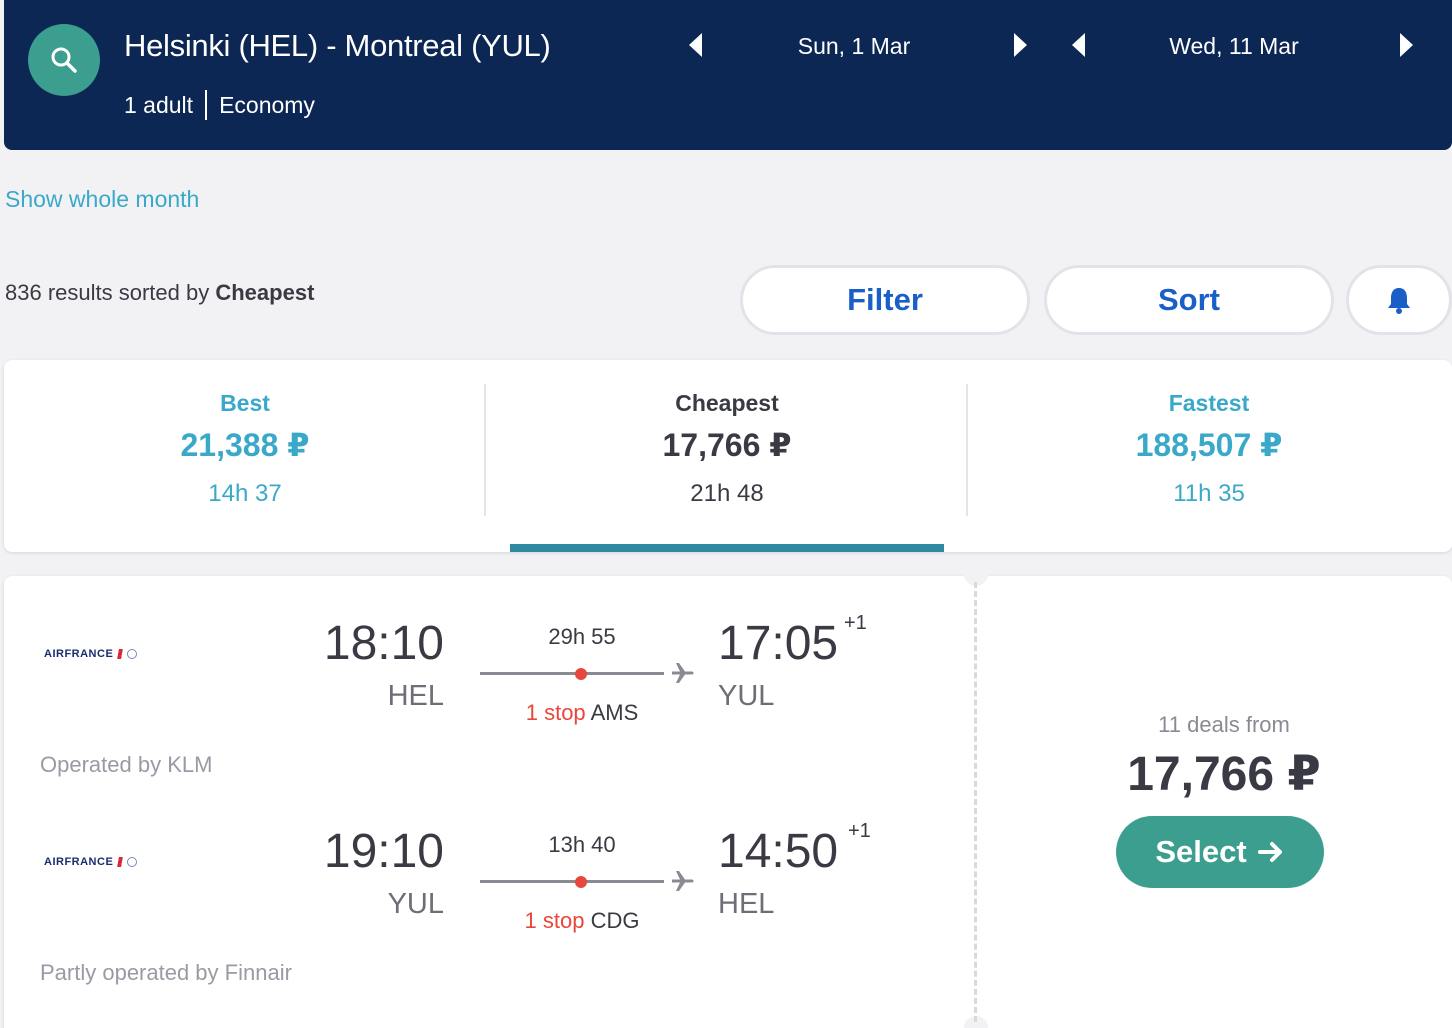 The image size is (1452, 1028). Describe the element at coordinates (615, 920) in the screenshot. I see `stop-airport: CDG` at that location.